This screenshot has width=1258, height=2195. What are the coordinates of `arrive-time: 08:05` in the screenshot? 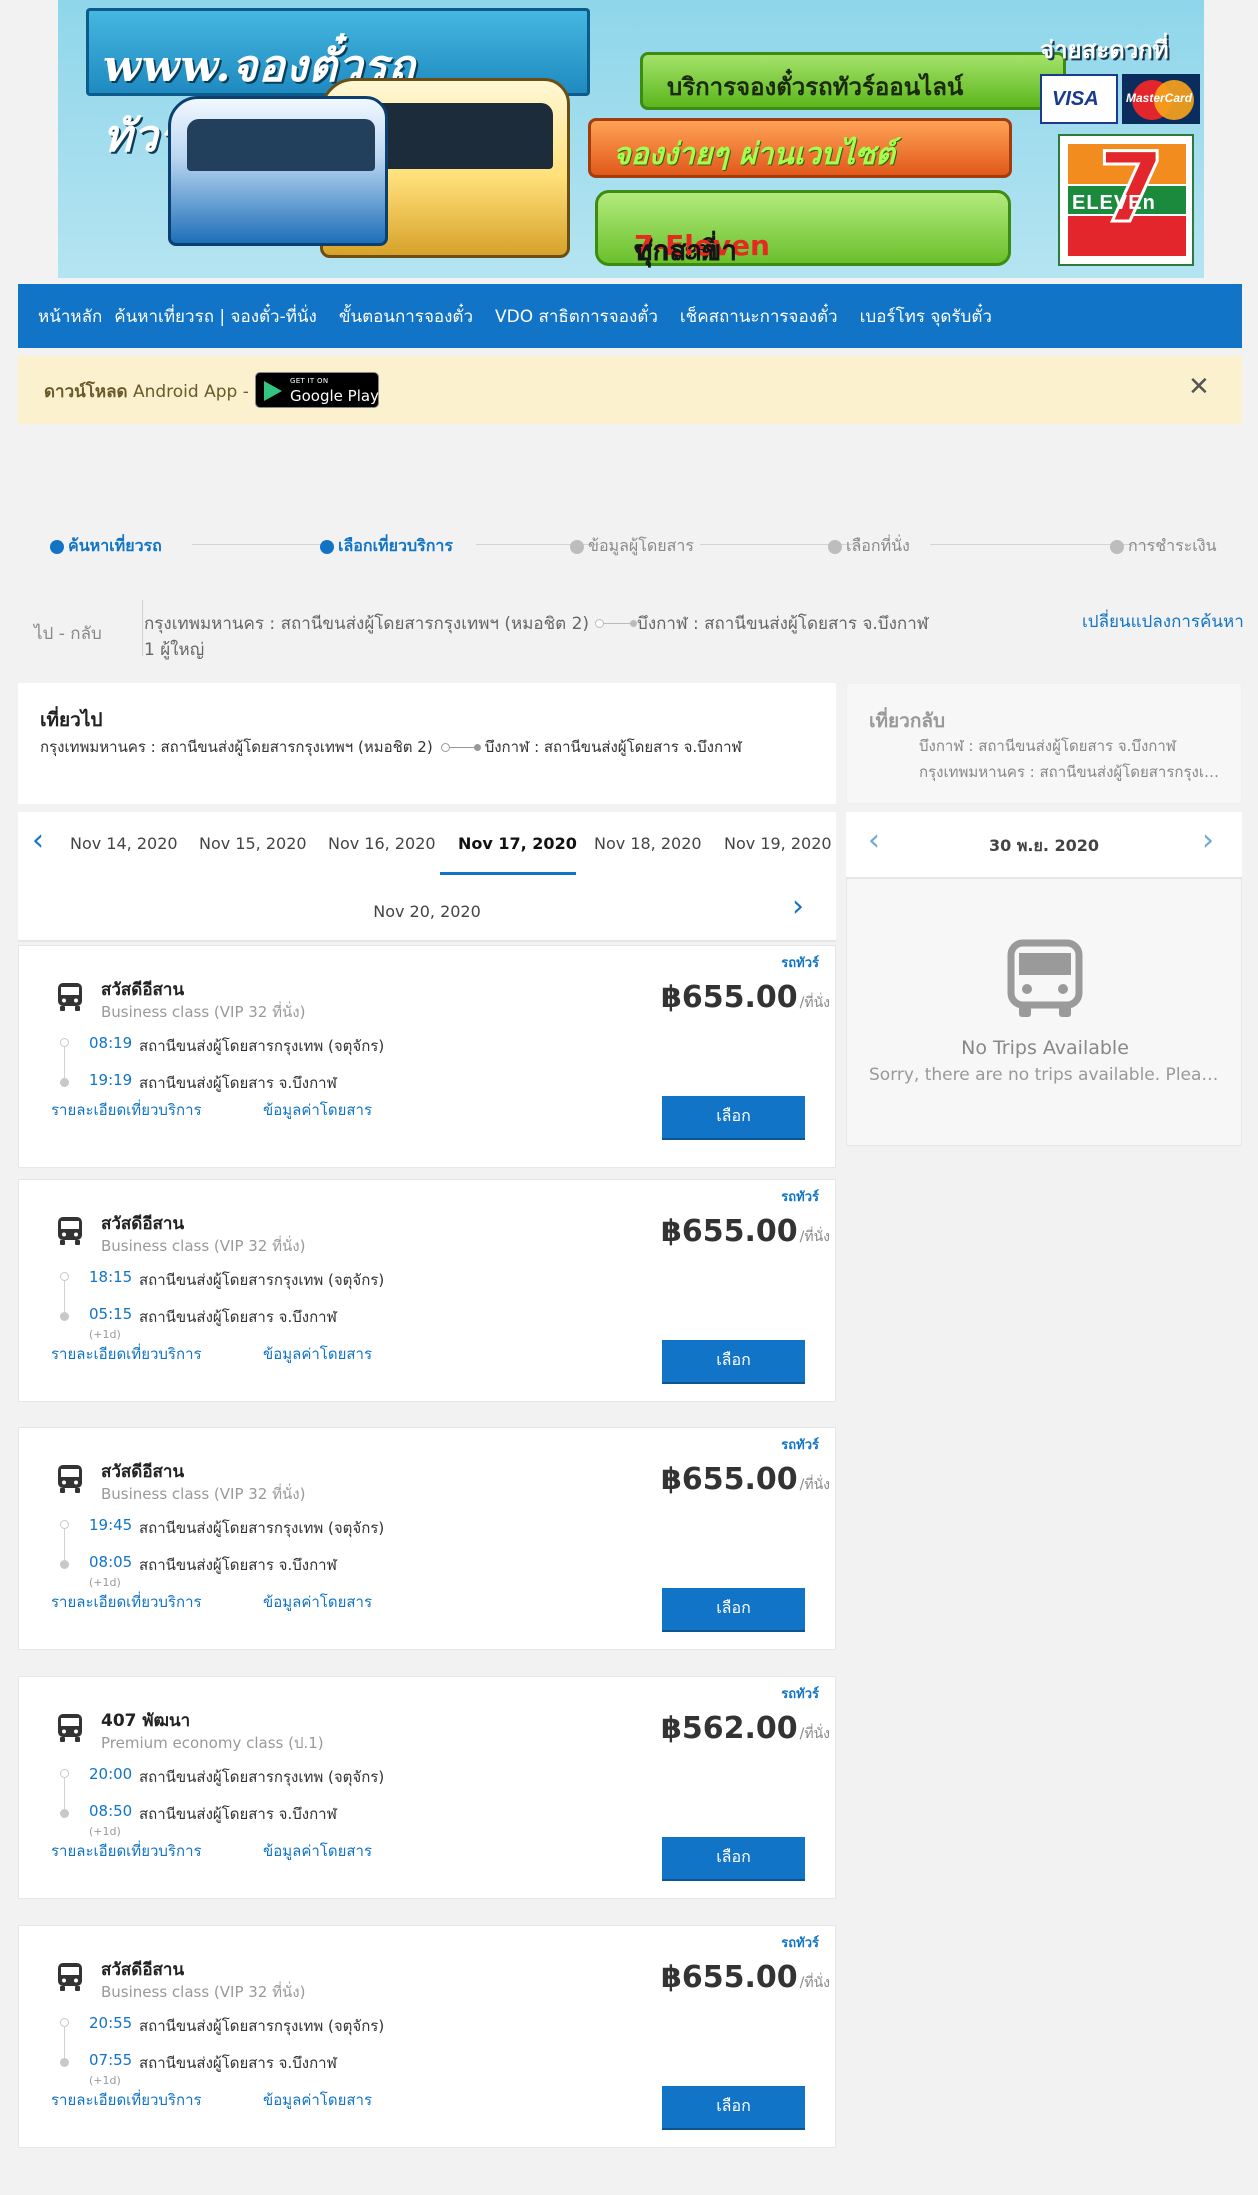 It's located at (111, 1562).